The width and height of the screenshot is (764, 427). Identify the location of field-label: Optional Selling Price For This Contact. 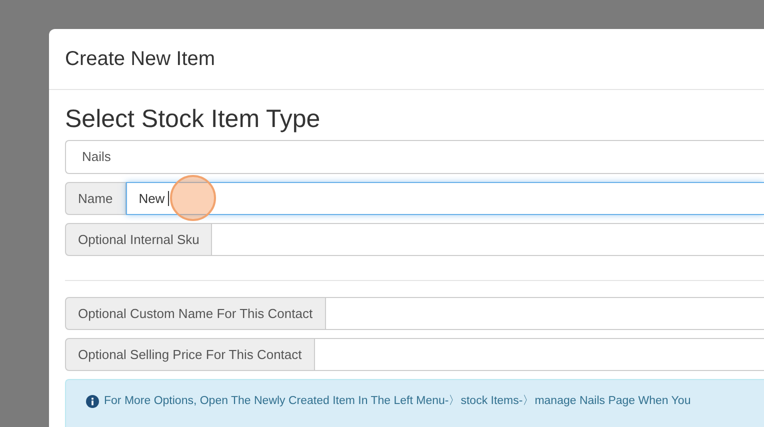
(190, 354).